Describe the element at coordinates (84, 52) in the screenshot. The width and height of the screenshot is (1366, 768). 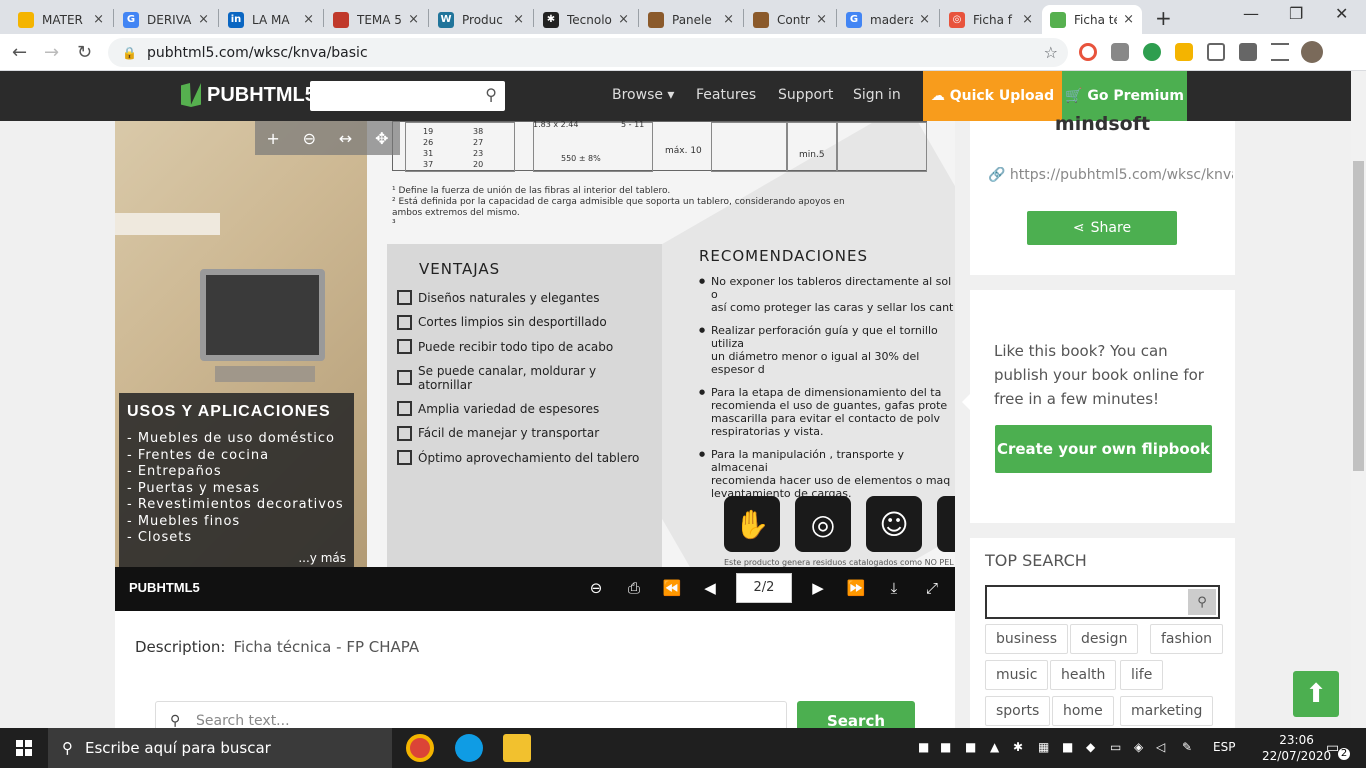
I see `reload-icon: ↻` at that location.